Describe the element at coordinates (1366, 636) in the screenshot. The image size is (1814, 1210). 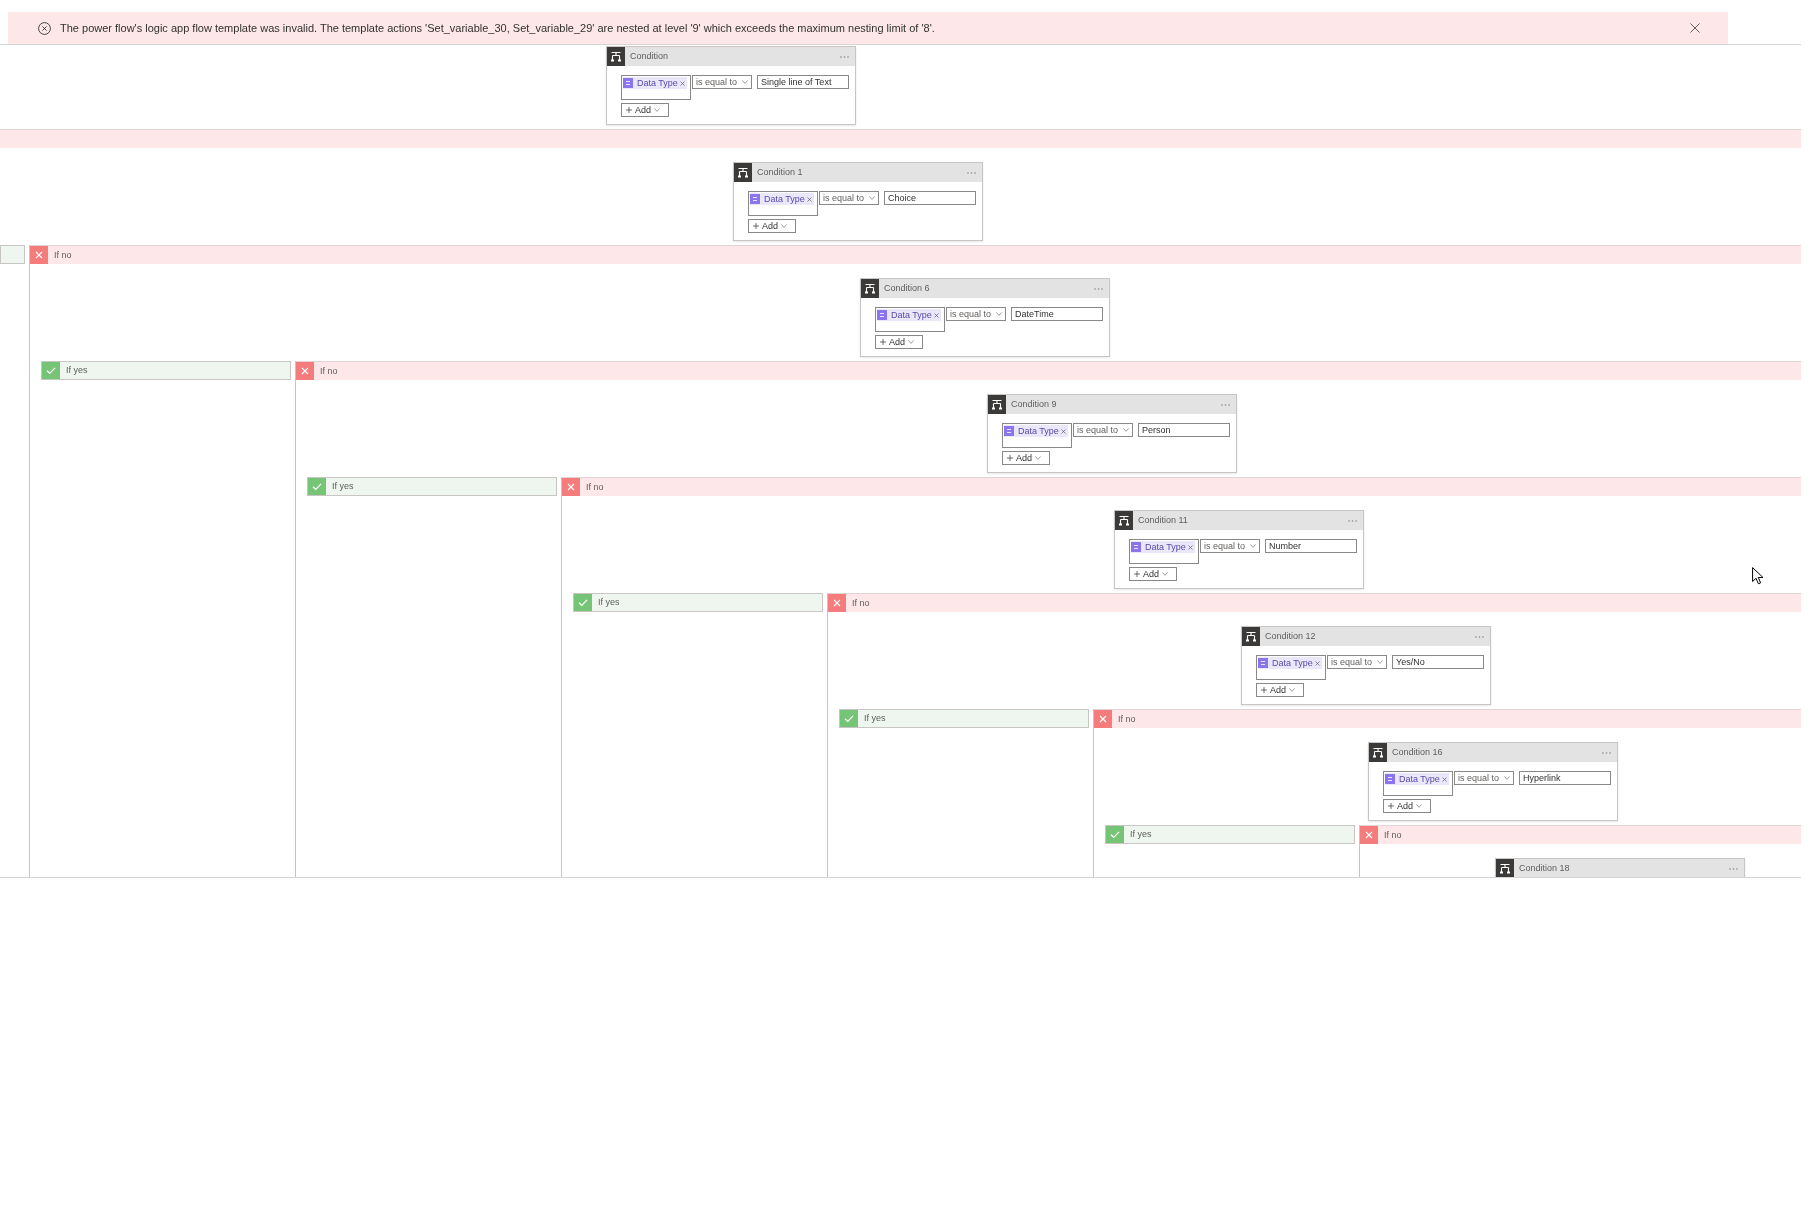
I see `card-header: Condition 12` at that location.